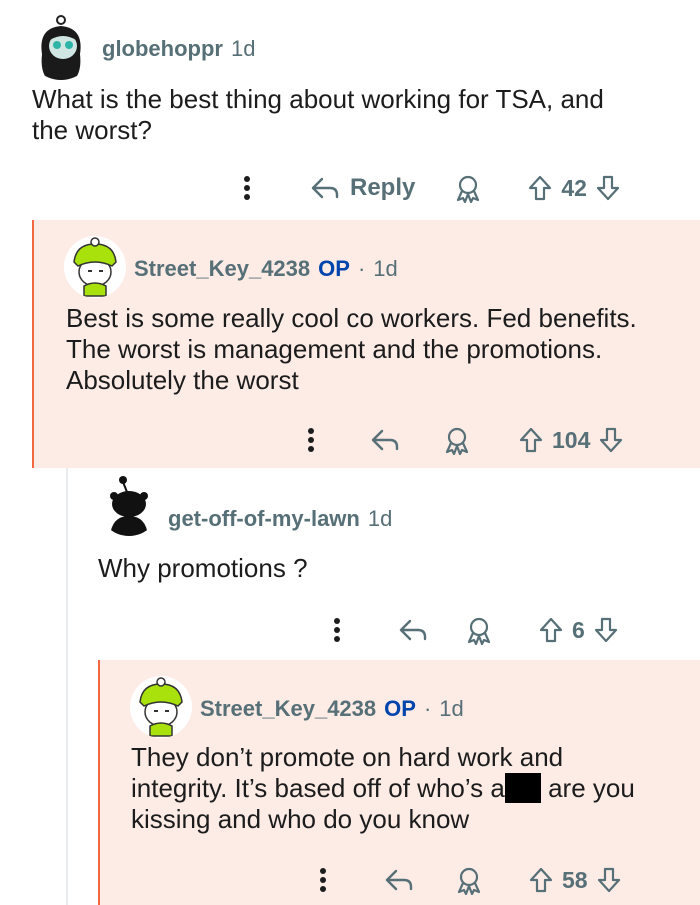  I want to click on comment-meta: globehoppr 1d, so click(178, 49).